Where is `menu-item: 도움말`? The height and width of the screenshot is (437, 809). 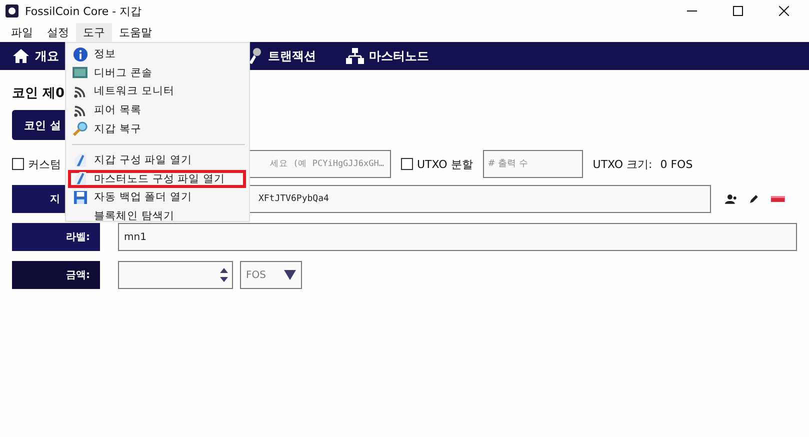
menu-item: 도움말 is located at coordinates (135, 32).